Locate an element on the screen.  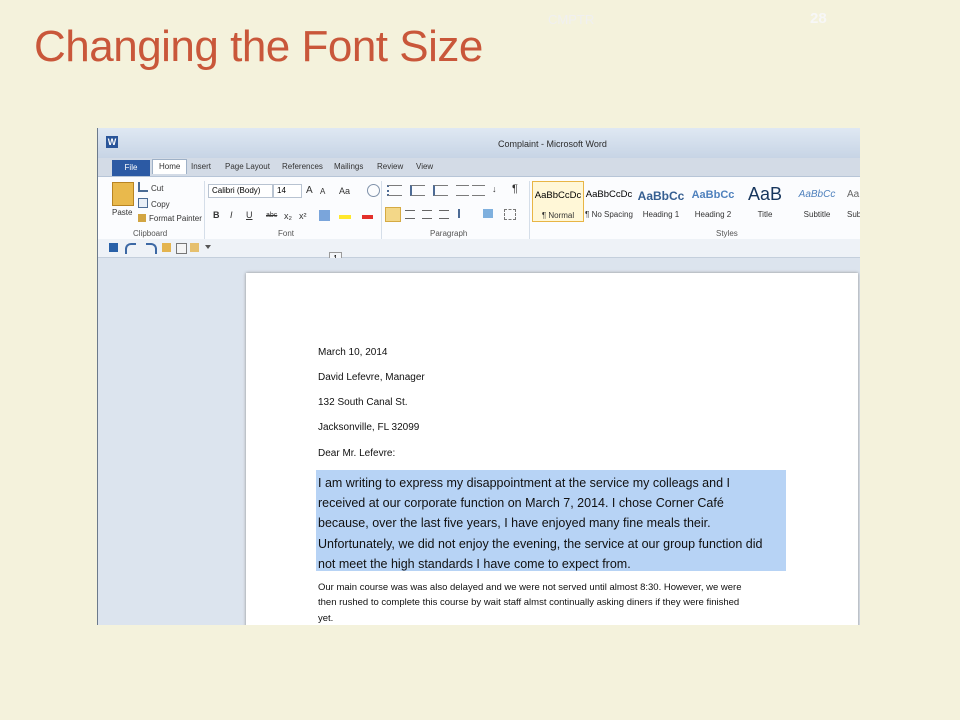
bullets-icon is located at coordinates (394, 190).